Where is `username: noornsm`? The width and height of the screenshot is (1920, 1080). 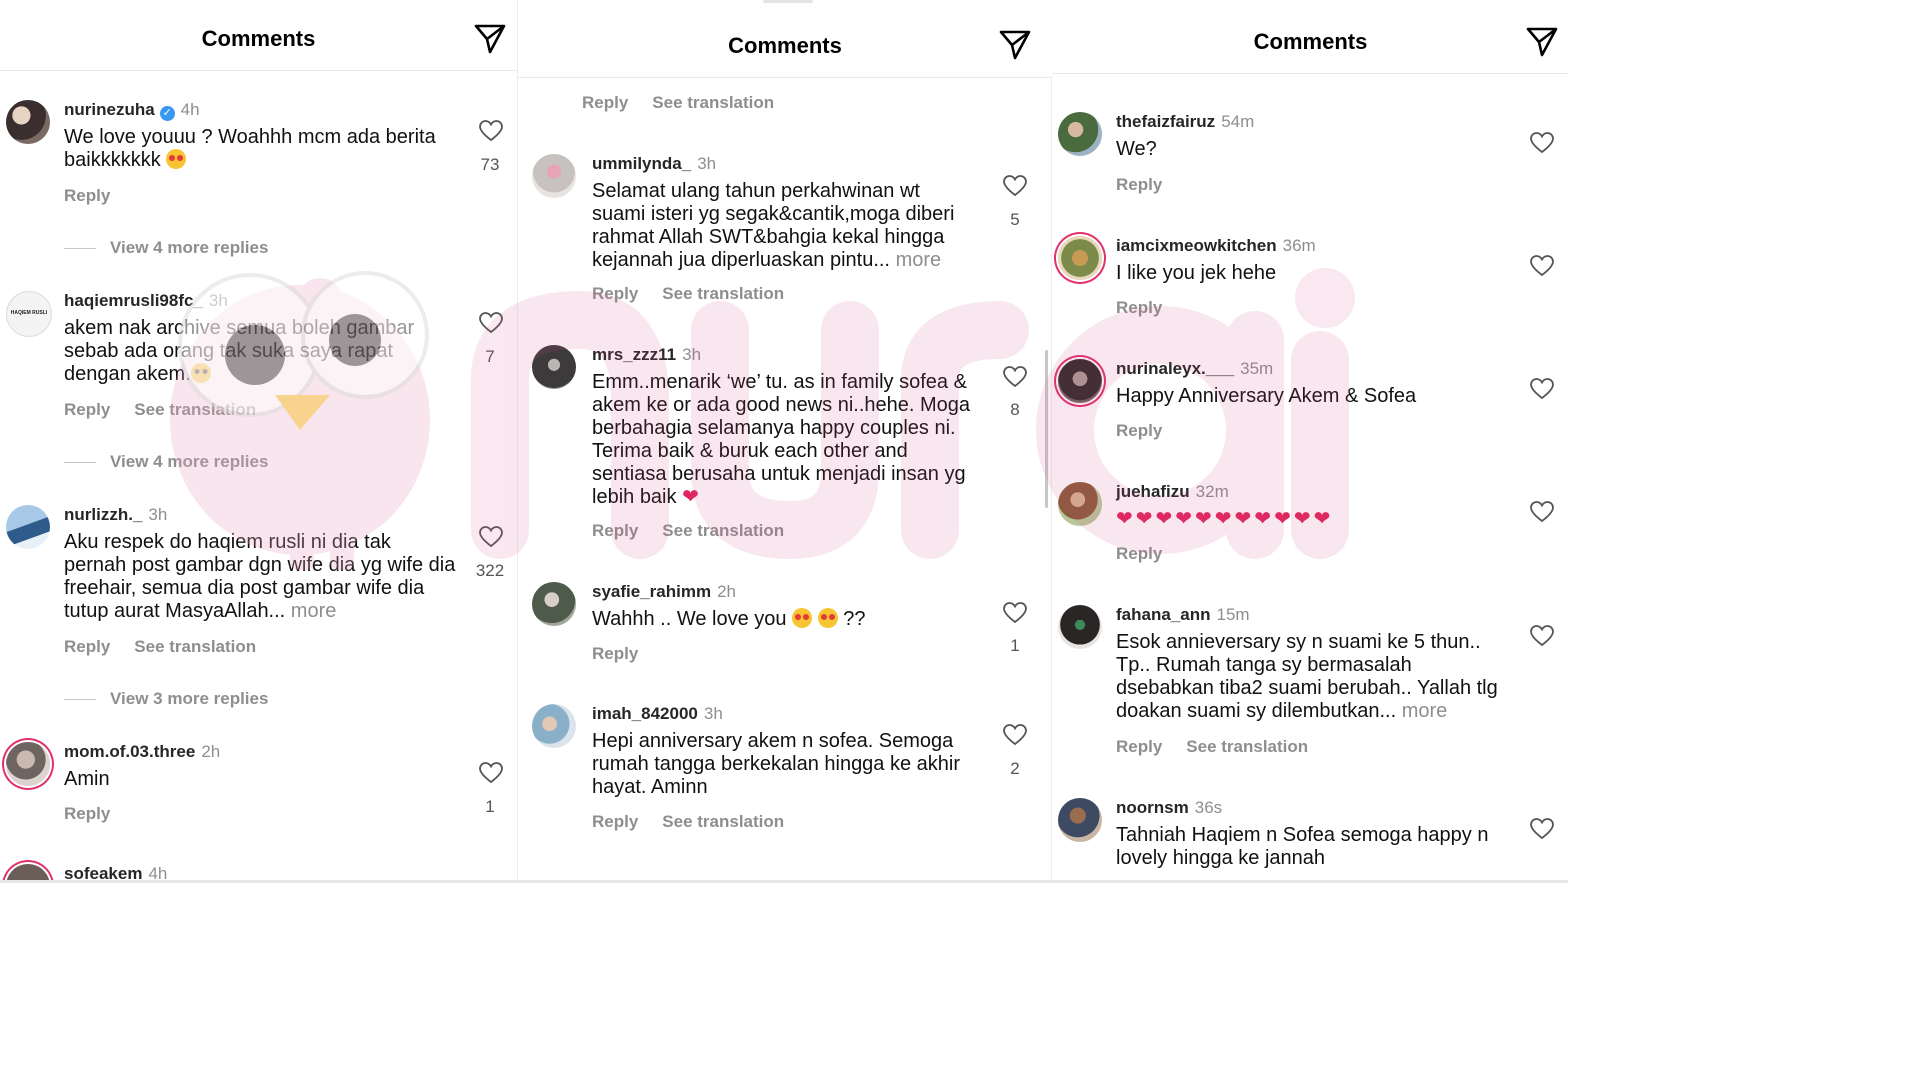 username: noornsm is located at coordinates (1152, 807).